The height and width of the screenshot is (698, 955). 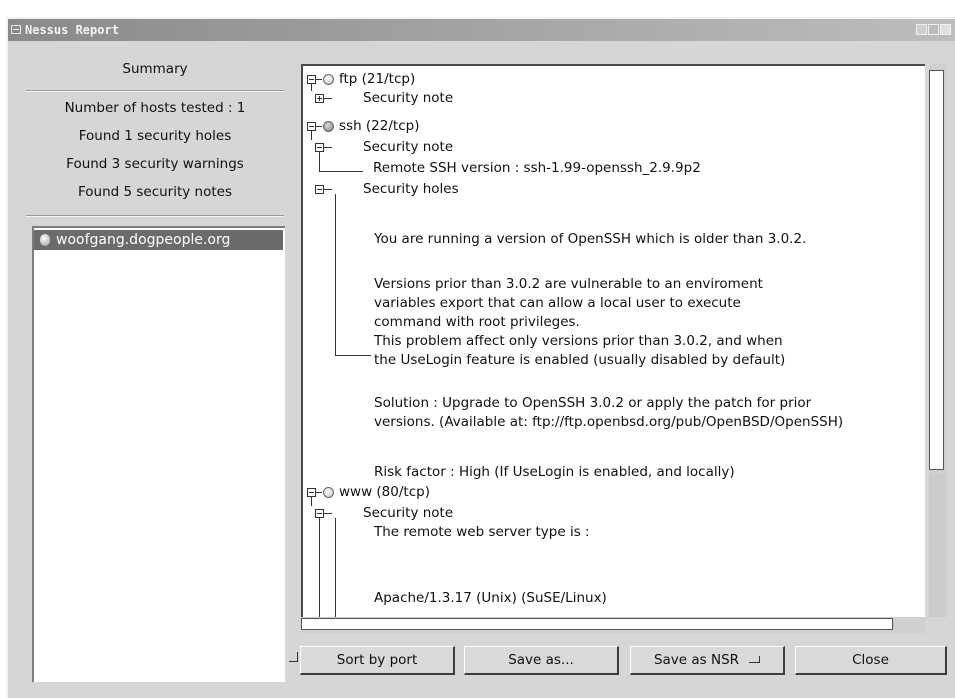 I want to click on sort-by-port-button: Sort by port, so click(x=377, y=660).